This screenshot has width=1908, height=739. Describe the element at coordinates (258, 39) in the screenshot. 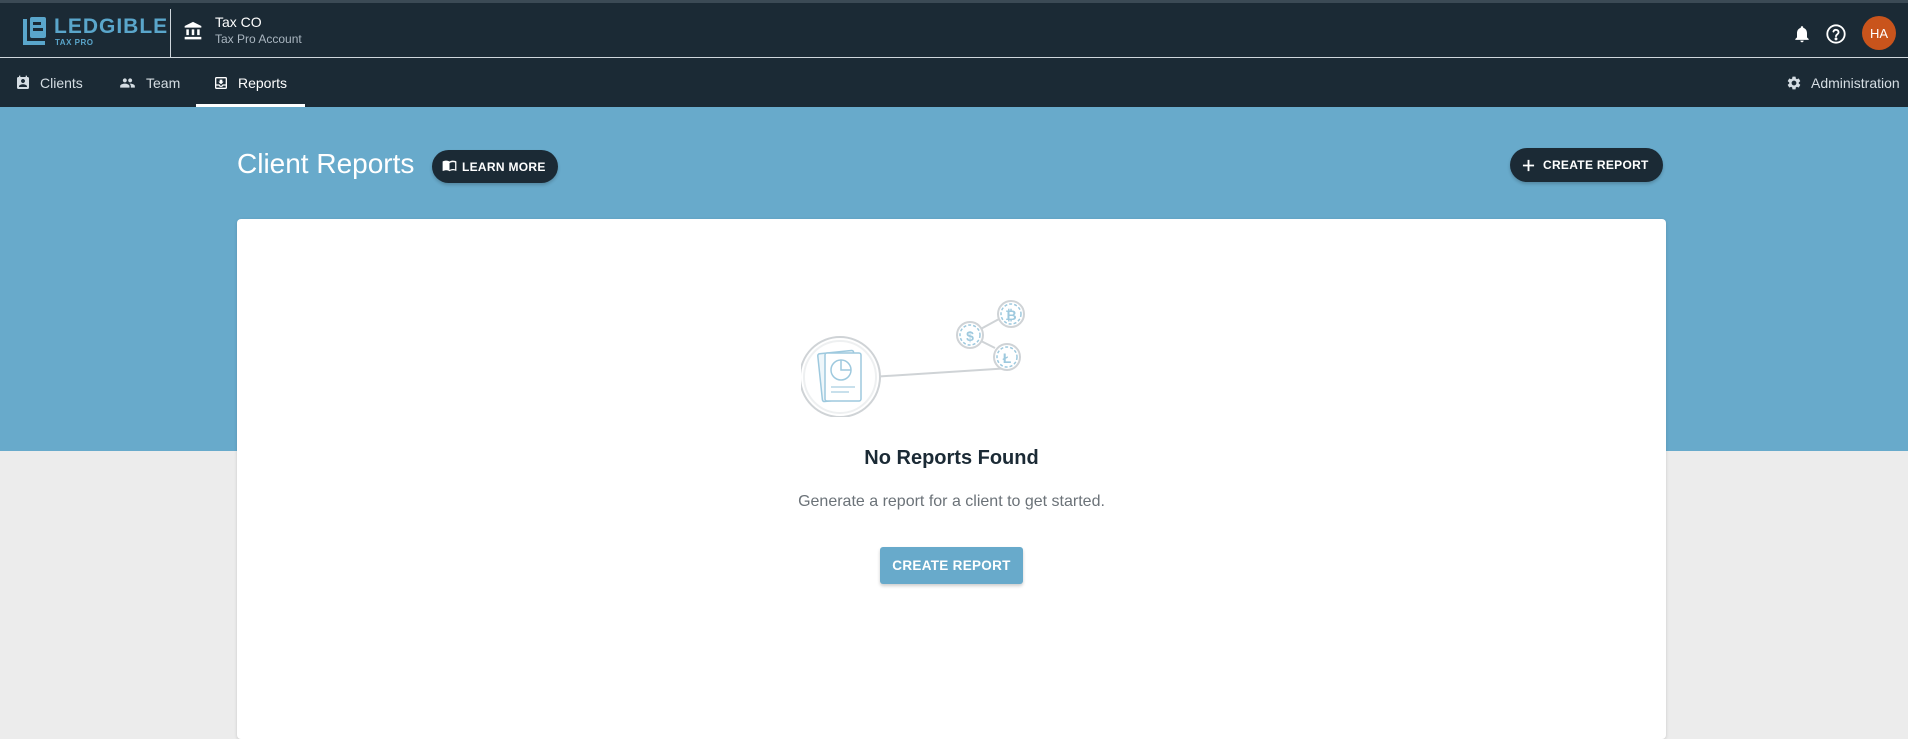

I see `account-type: Tax Pro Account` at that location.